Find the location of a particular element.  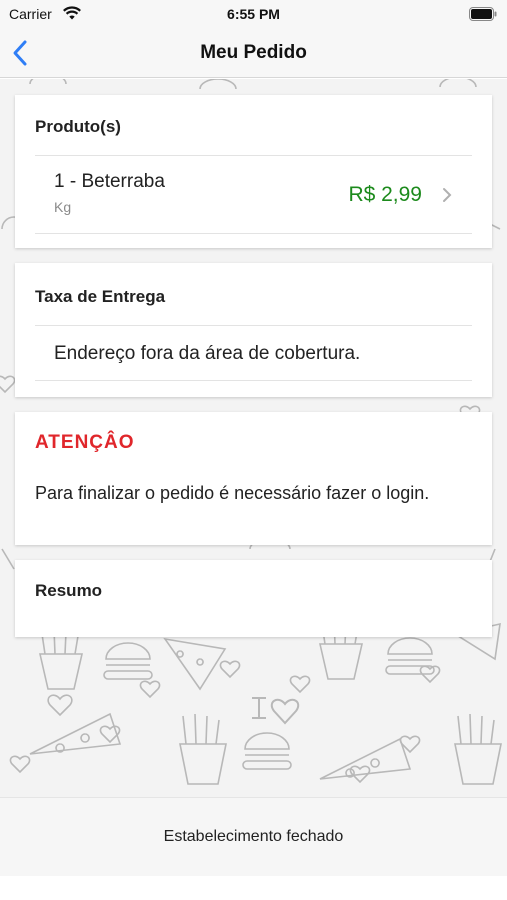

page-title: Meu Pedido is located at coordinates (253, 52).